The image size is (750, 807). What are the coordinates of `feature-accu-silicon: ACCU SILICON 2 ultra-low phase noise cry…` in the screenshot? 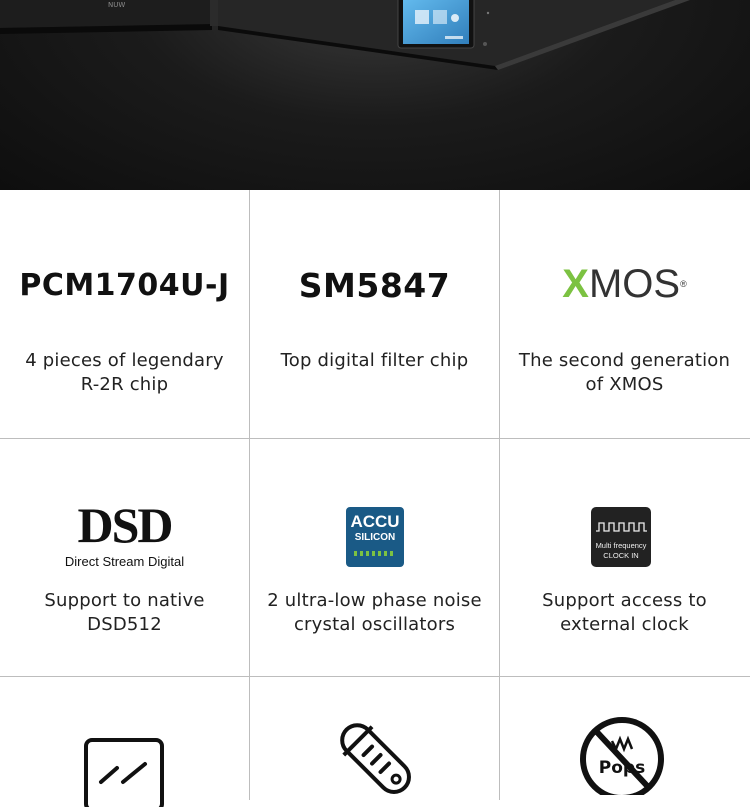 It's located at (374, 557).